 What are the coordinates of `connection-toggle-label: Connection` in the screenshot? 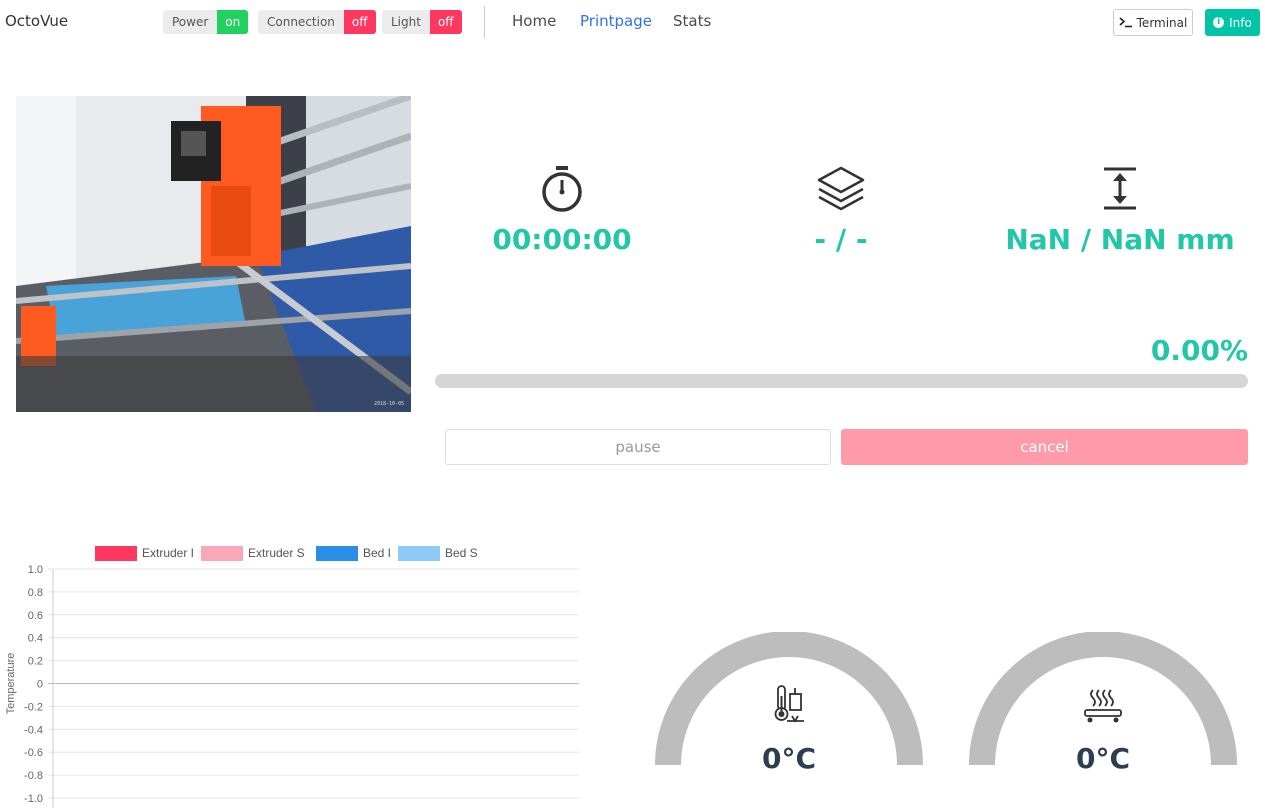 It's located at (301, 22).